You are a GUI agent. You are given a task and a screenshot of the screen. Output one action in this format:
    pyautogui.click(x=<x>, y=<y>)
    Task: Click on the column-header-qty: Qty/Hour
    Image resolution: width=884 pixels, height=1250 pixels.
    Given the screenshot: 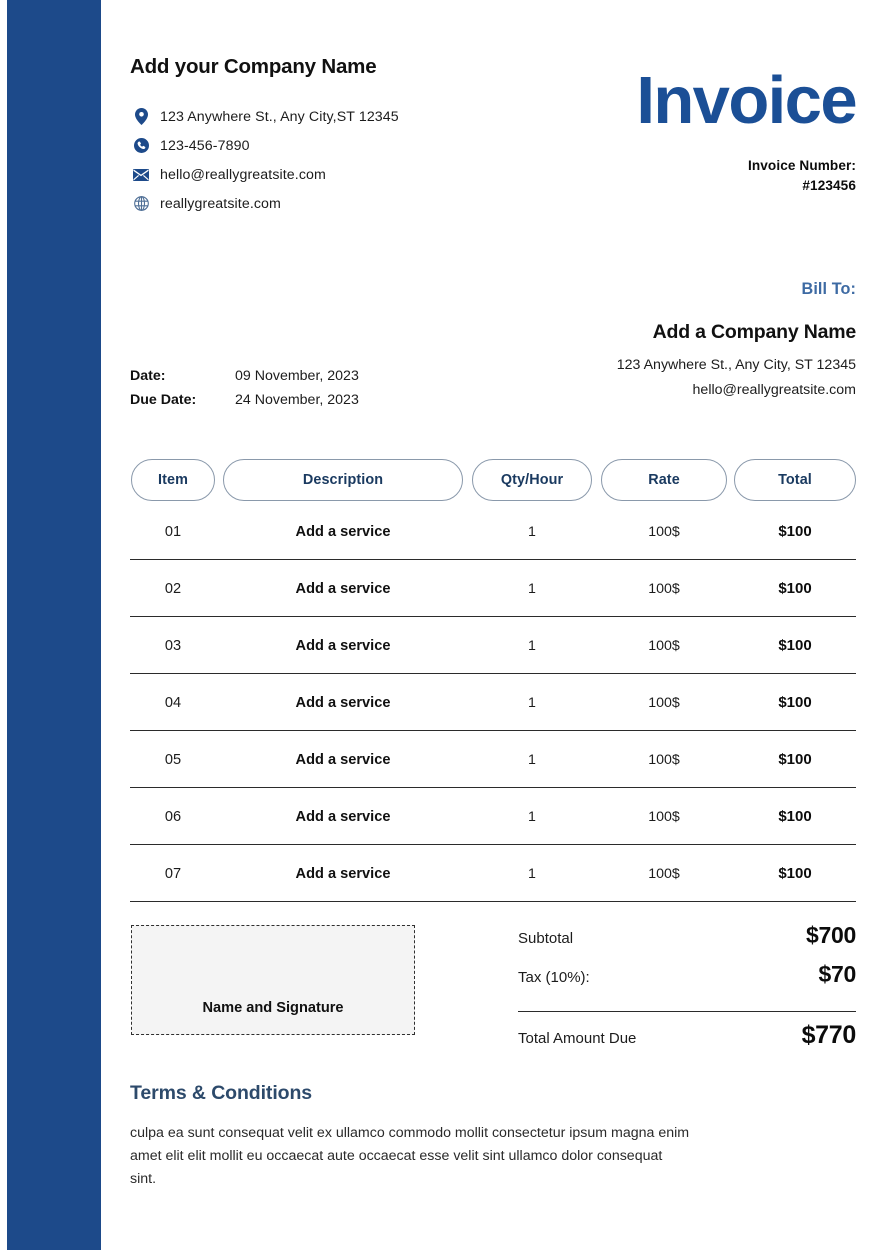 What is the action you would take?
    pyautogui.click(x=532, y=480)
    